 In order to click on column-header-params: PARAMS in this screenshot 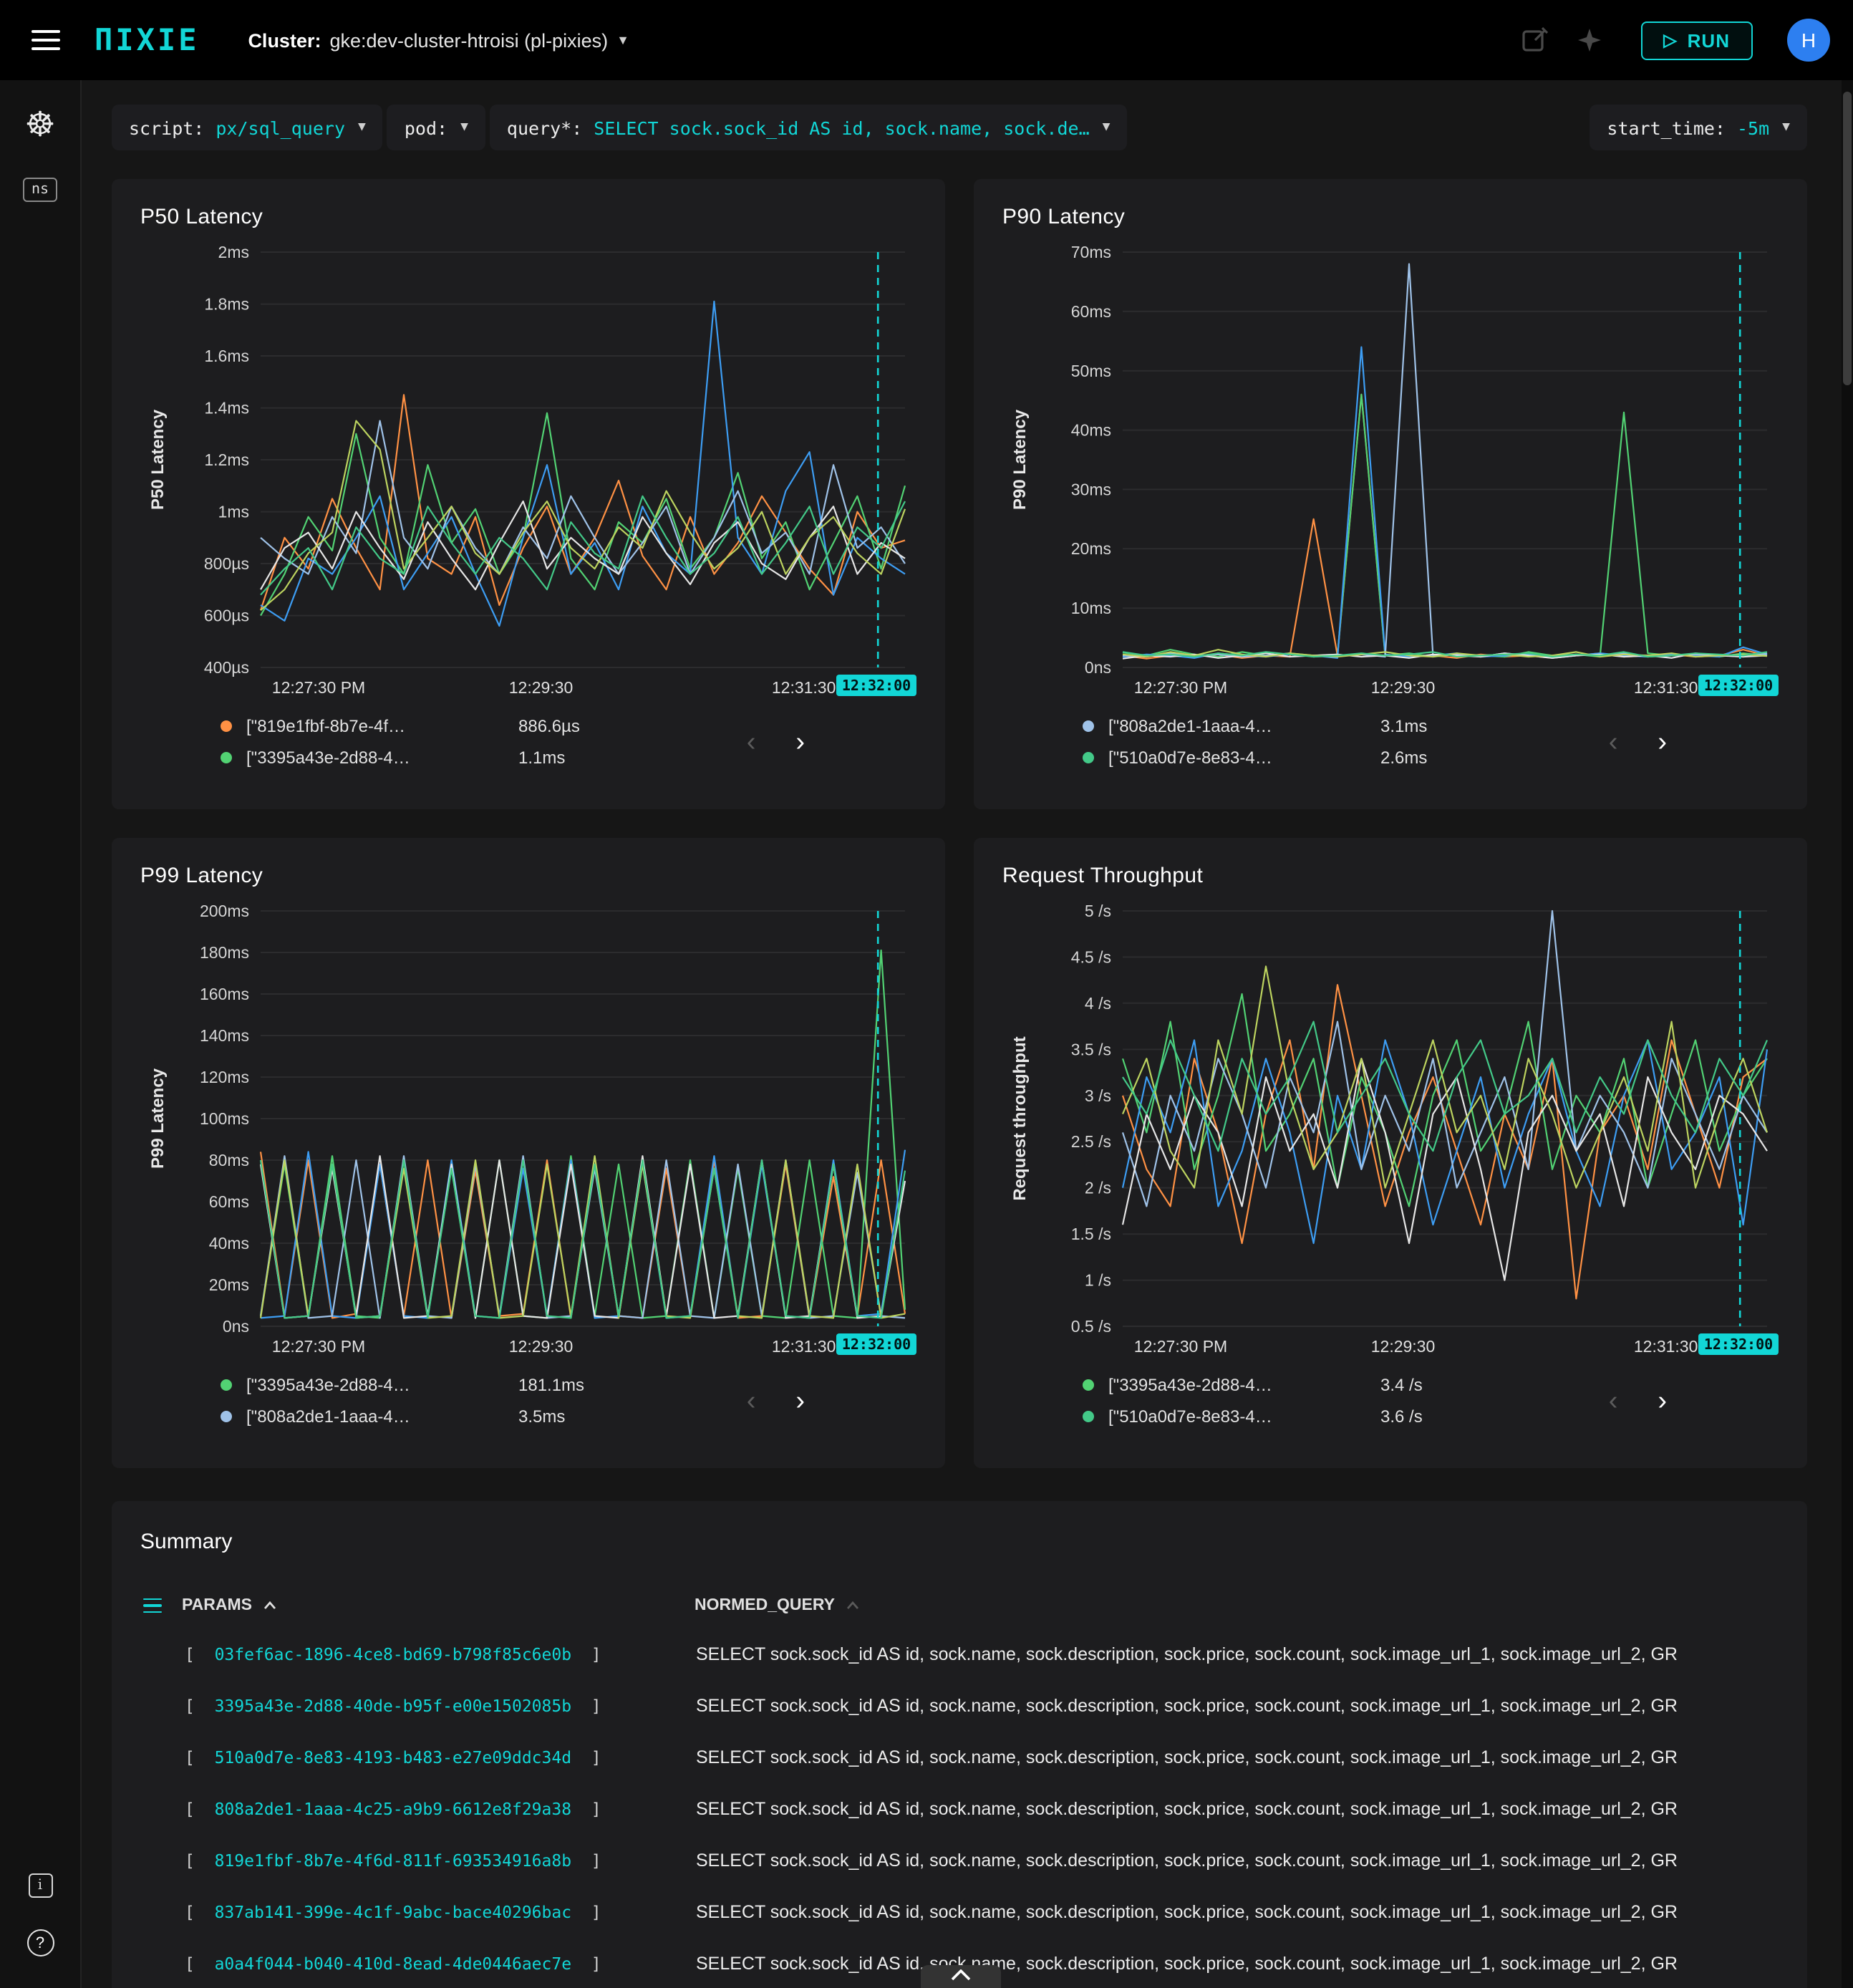, I will do `click(439, 1605)`.